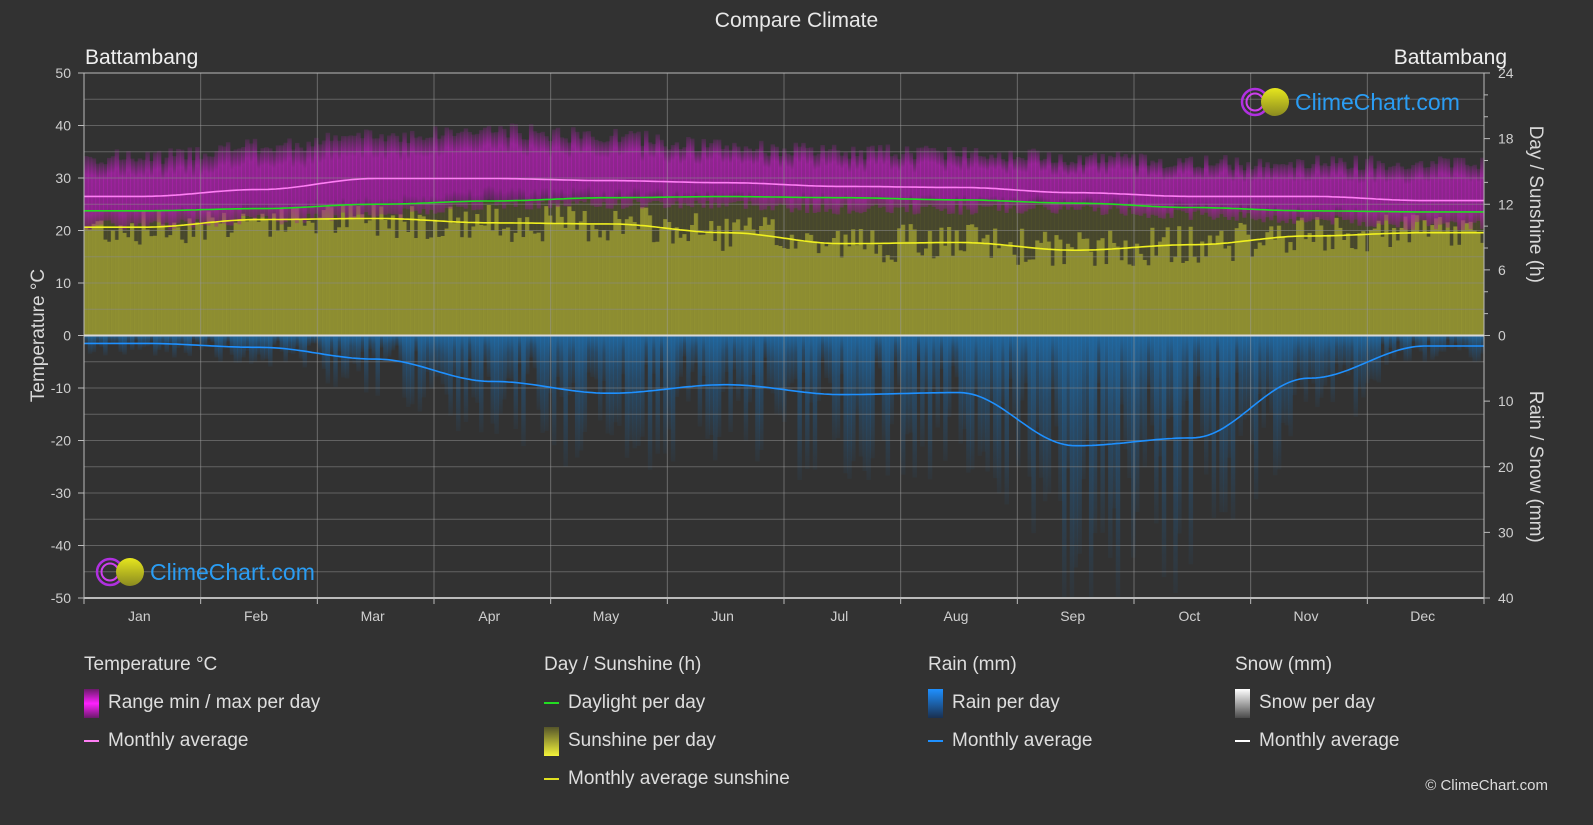  What do you see at coordinates (1317, 710) in the screenshot?
I see `legend-snow: Snow (mm) Snow per day Monthly average` at bounding box center [1317, 710].